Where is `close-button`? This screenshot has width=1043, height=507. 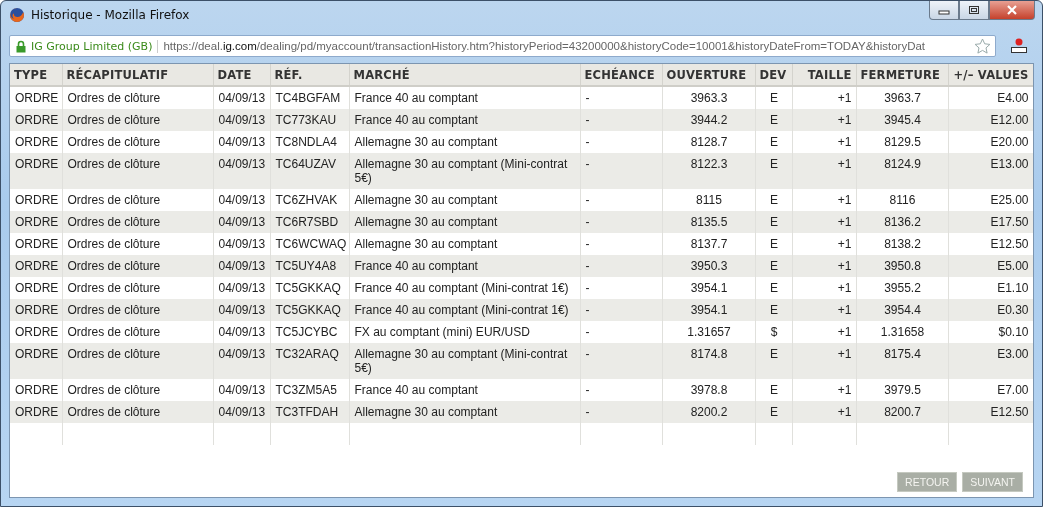
close-button is located at coordinates (1012, 10).